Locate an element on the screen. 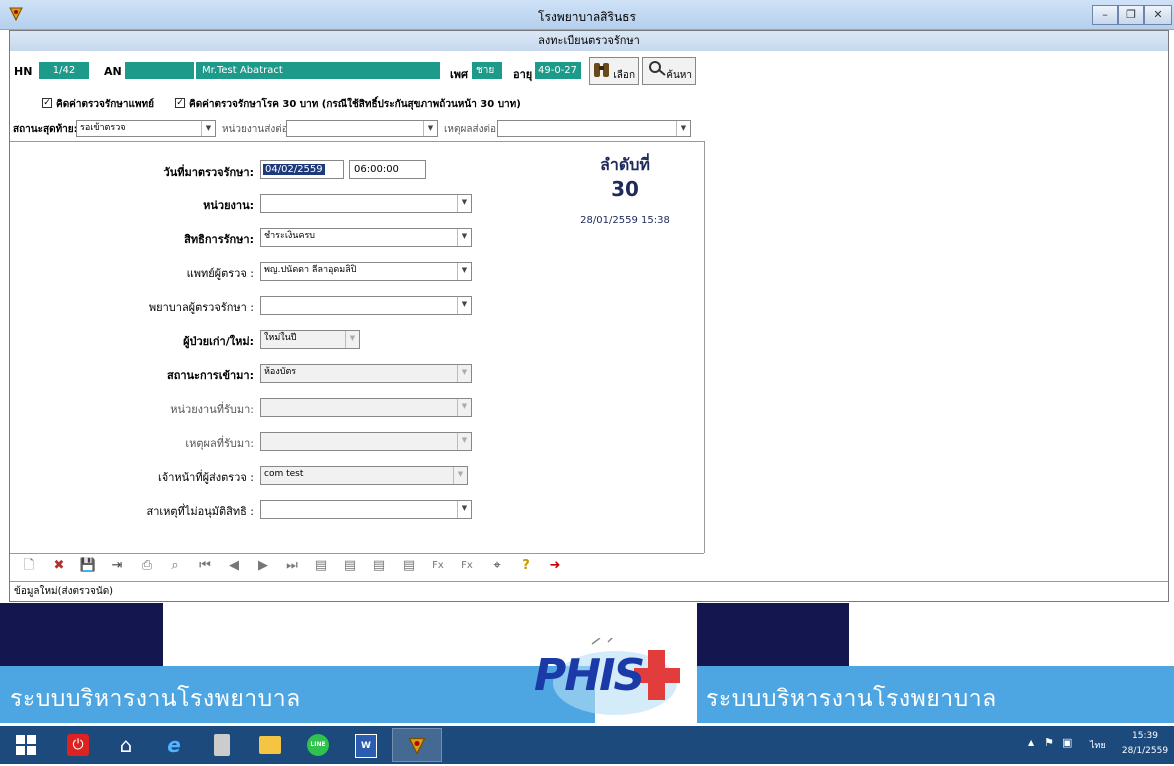 This screenshot has width=1174, height=766. queue-number: 30 is located at coordinates (625, 189).